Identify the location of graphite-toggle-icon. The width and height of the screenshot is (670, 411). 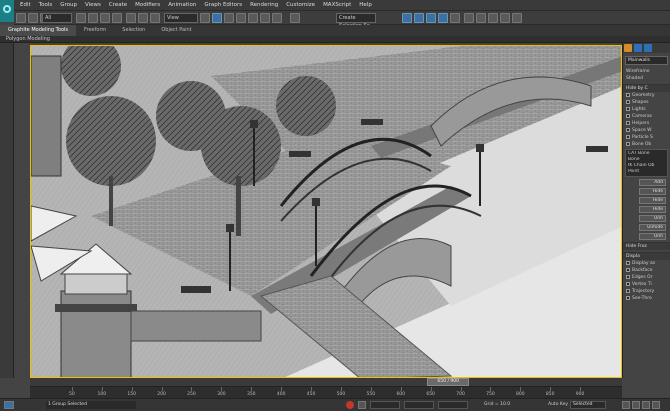
(443, 18).